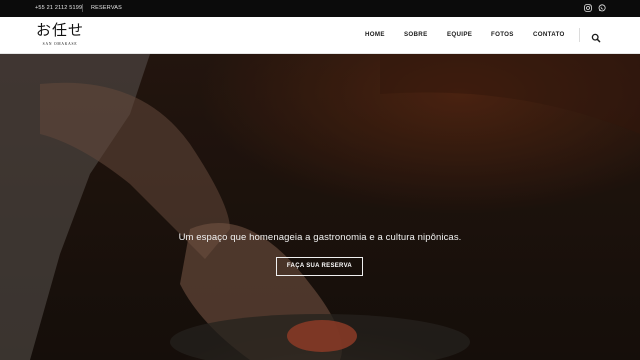 This screenshot has height=360, width=640. Describe the element at coordinates (59, 30) in the screenshot. I see `logo-japanese: お任せ` at that location.